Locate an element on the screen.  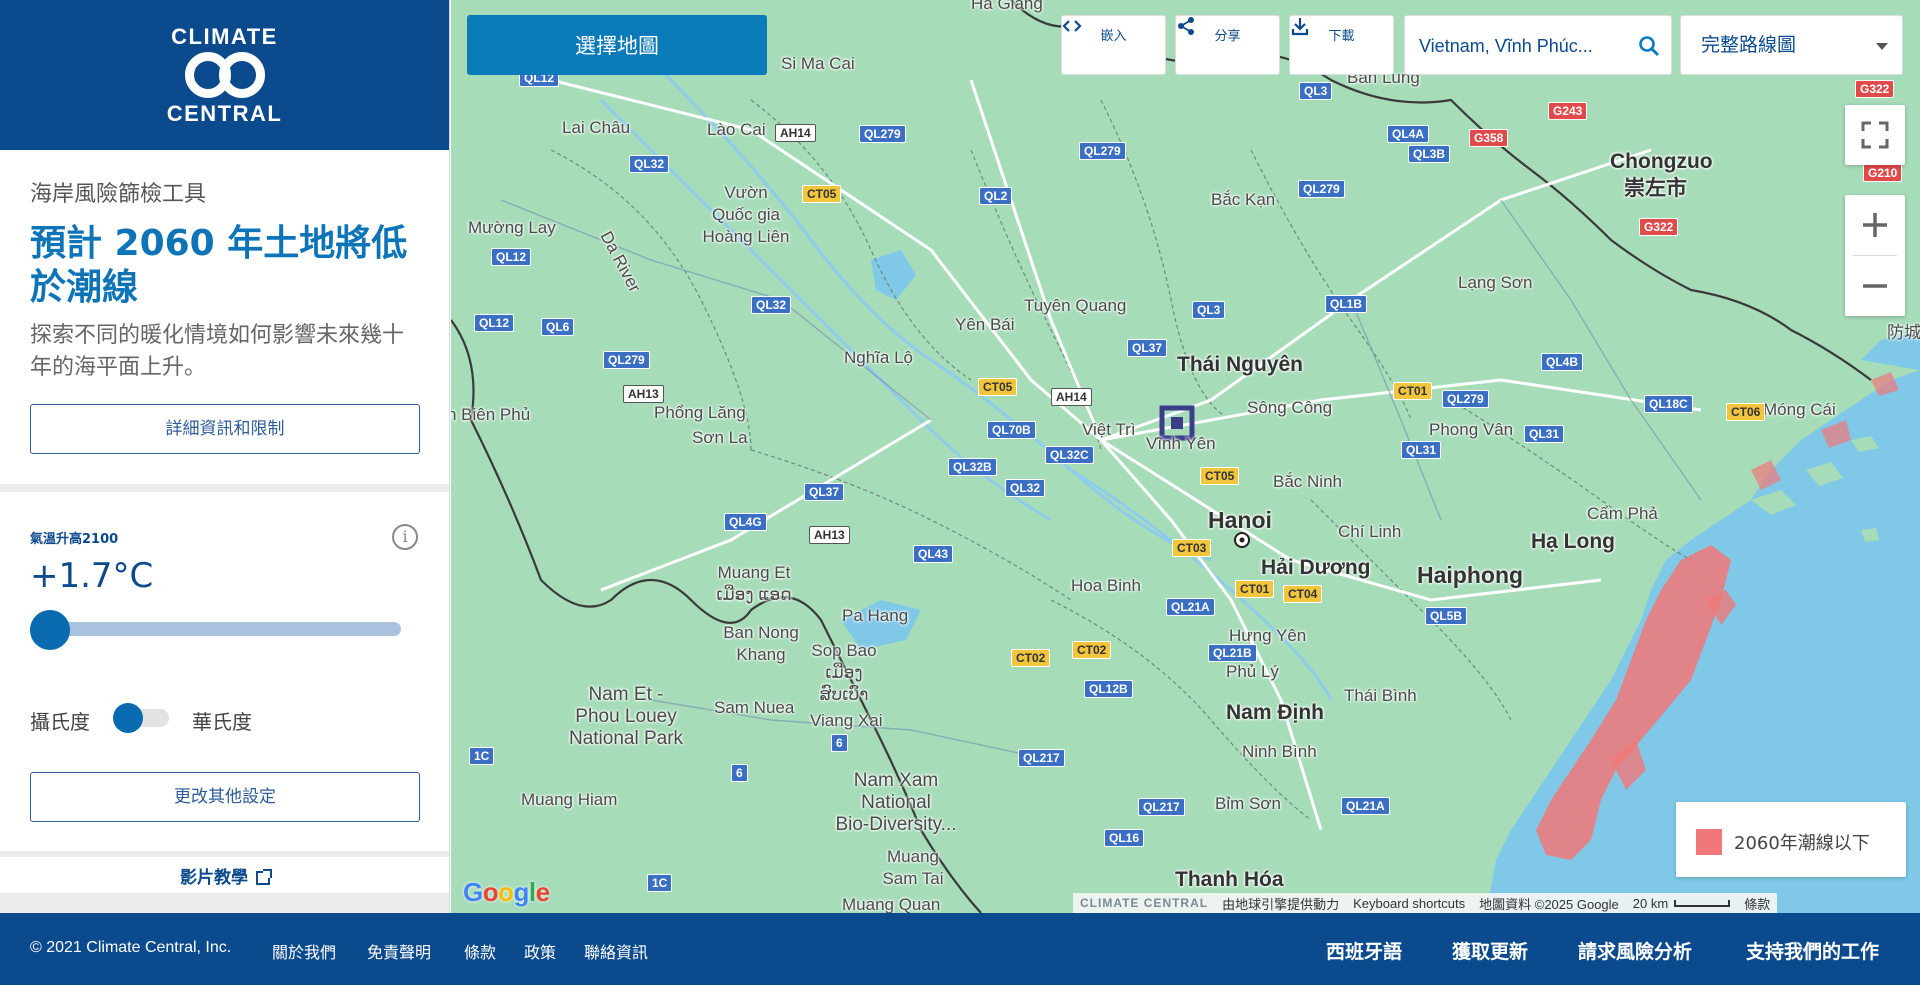
place-bim-son: Bỉm Sơn is located at coordinates (1248, 803).